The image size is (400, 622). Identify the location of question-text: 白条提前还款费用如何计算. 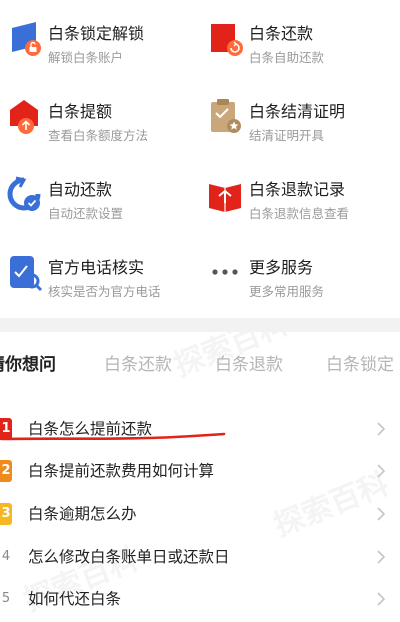
(121, 471).